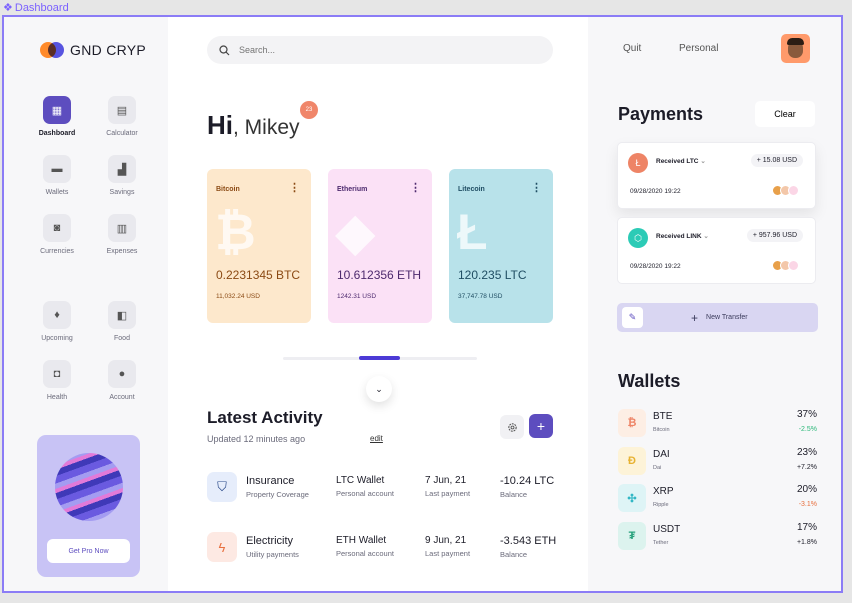 The image size is (852, 603). What do you see at coordinates (389, 50) in the screenshot?
I see `search-input` at bounding box center [389, 50].